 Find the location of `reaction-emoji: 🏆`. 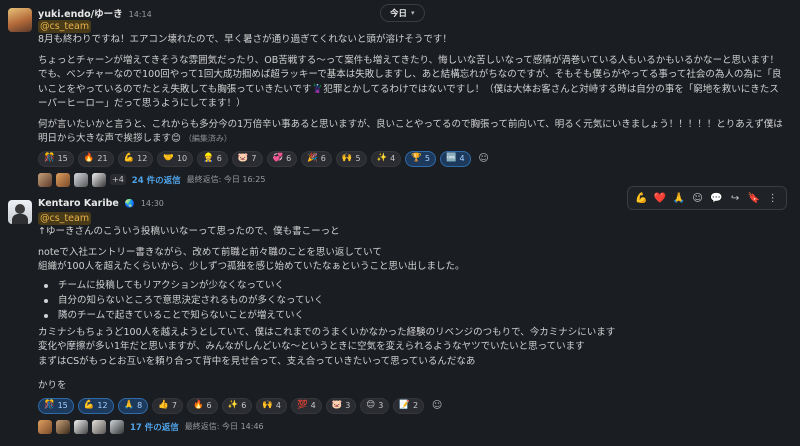

reaction-emoji: 🏆 is located at coordinates (416, 158).